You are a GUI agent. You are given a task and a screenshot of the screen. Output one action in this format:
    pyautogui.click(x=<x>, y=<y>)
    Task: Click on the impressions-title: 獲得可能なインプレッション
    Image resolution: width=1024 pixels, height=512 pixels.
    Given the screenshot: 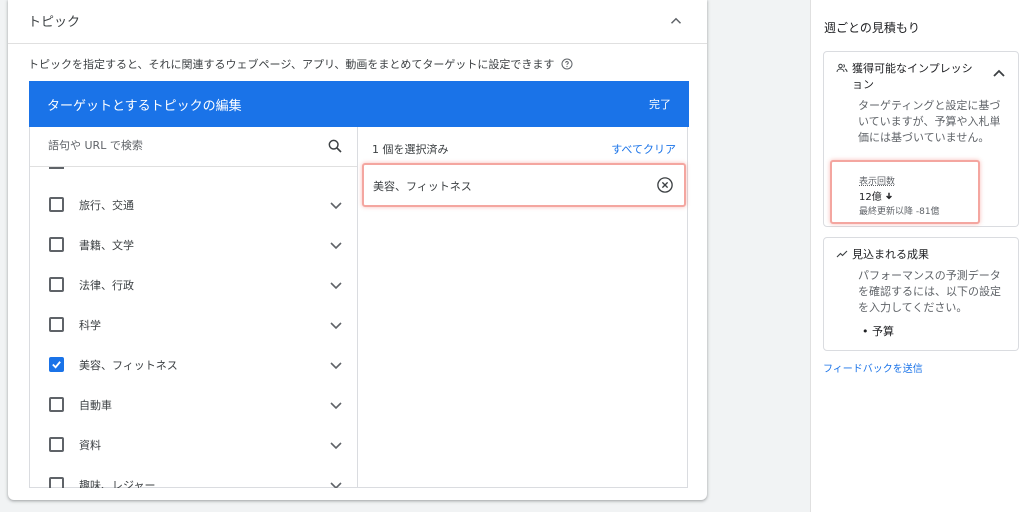 What is the action you would take?
    pyautogui.click(x=912, y=76)
    